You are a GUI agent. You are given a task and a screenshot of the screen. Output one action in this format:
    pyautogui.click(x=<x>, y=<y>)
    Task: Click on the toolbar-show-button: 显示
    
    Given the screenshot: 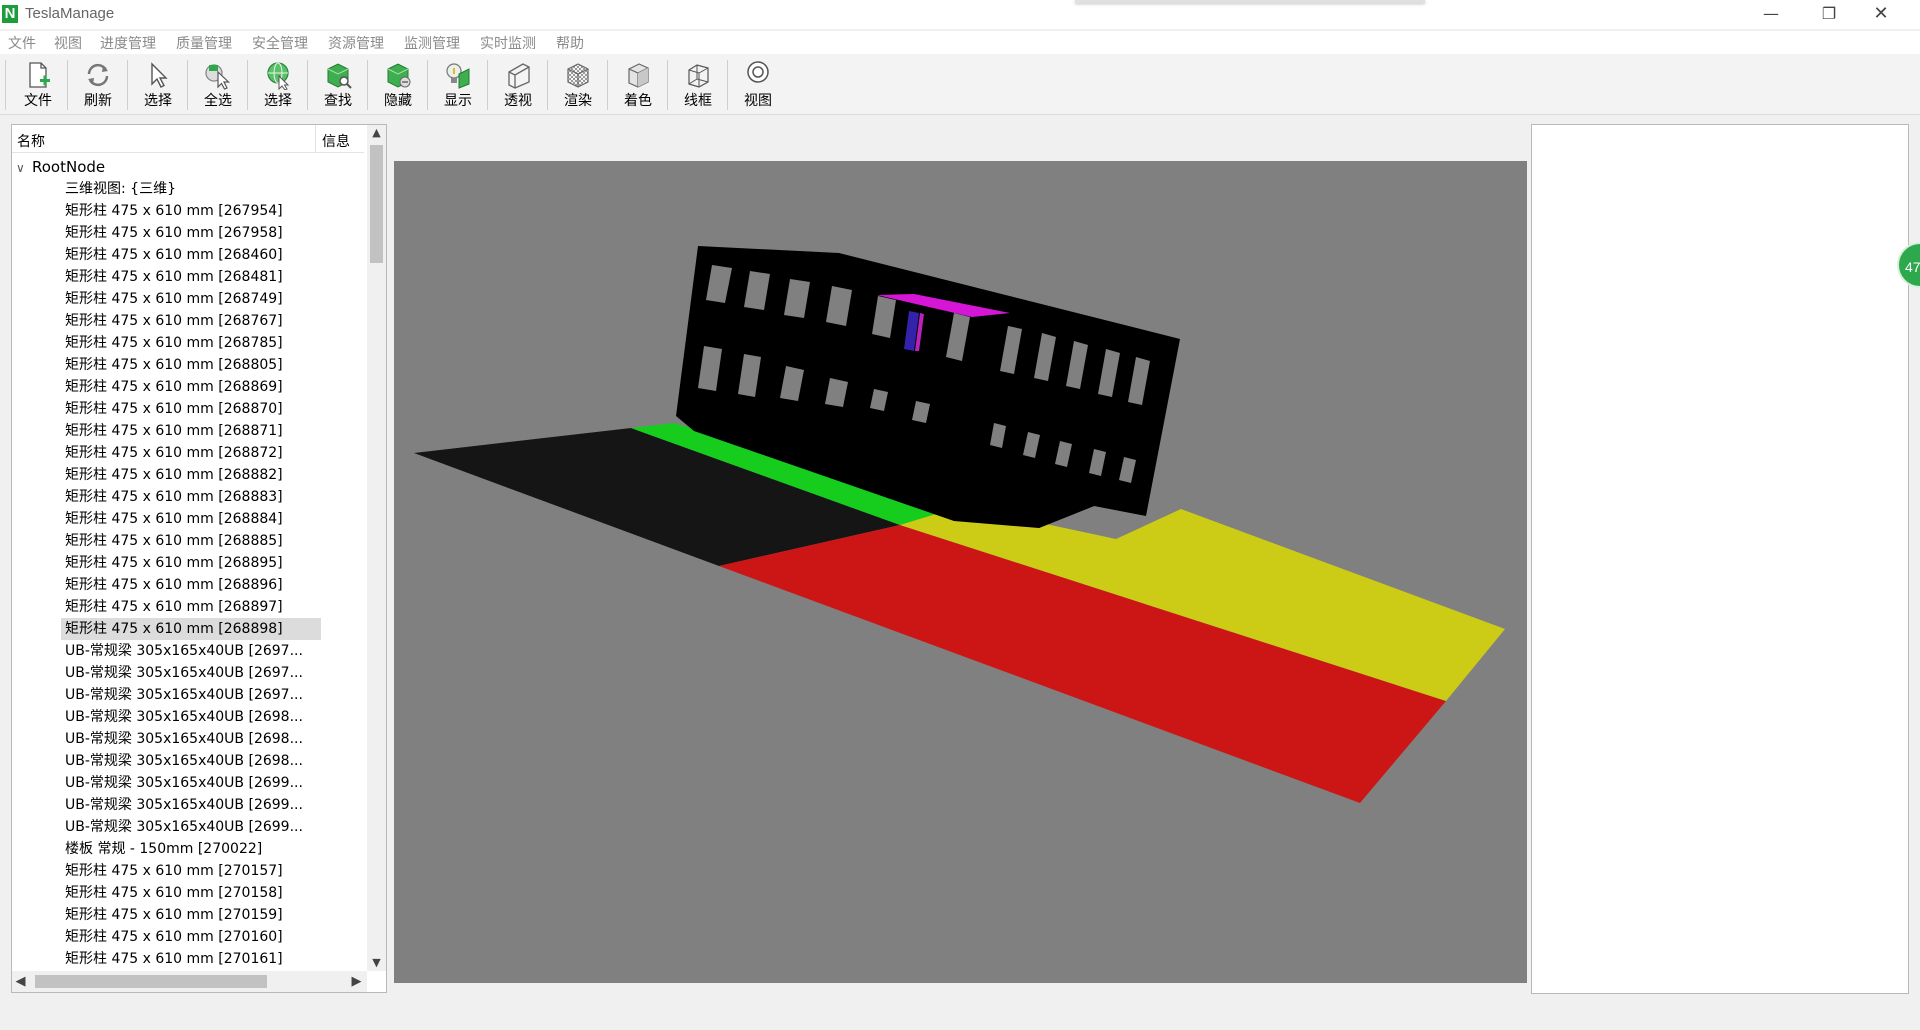 What is the action you would take?
    pyautogui.click(x=458, y=85)
    